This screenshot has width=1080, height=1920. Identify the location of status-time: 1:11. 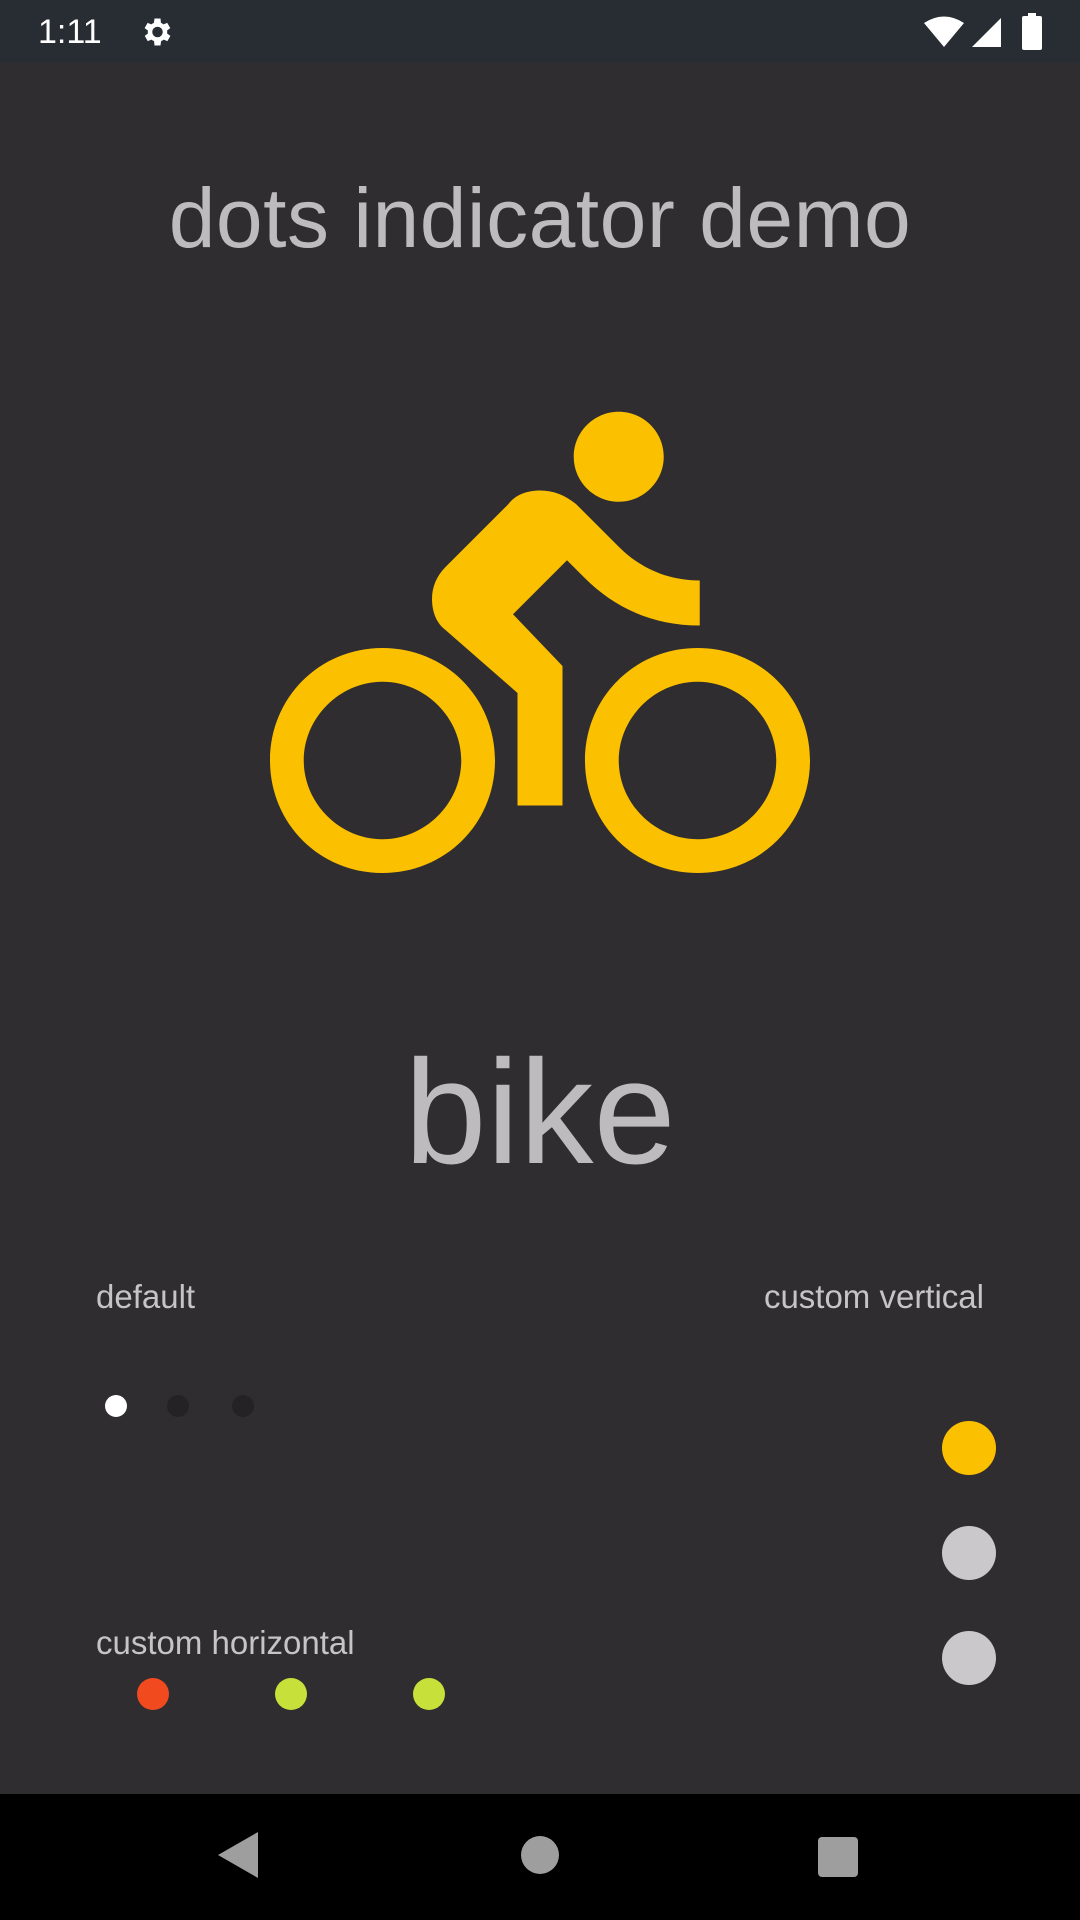
(70, 32).